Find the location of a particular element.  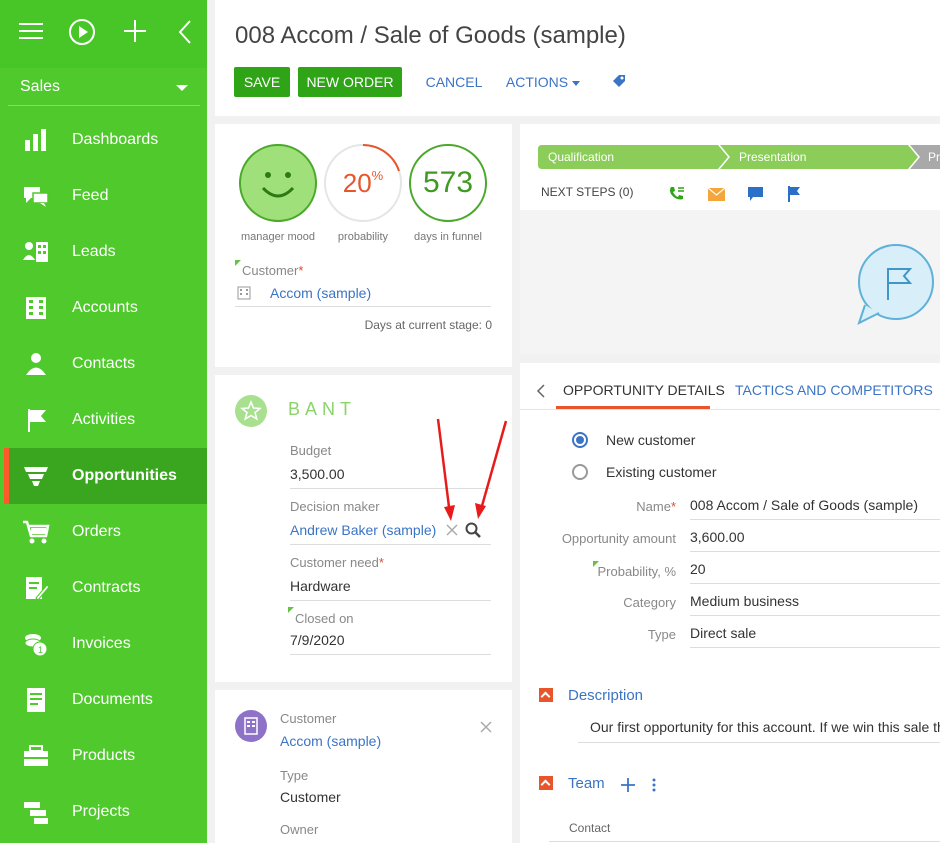

add-team-member-icon is located at coordinates (628, 785).